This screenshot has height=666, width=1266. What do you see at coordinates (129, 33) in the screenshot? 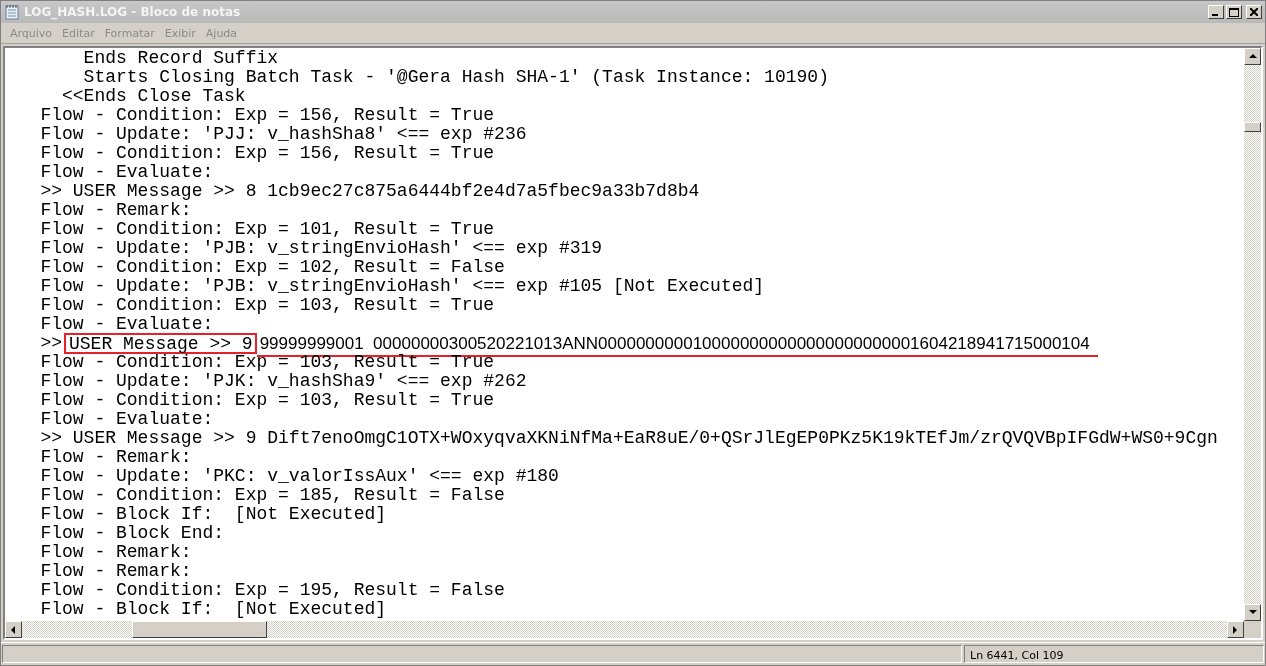
I see `menu-item: Formatar` at bounding box center [129, 33].